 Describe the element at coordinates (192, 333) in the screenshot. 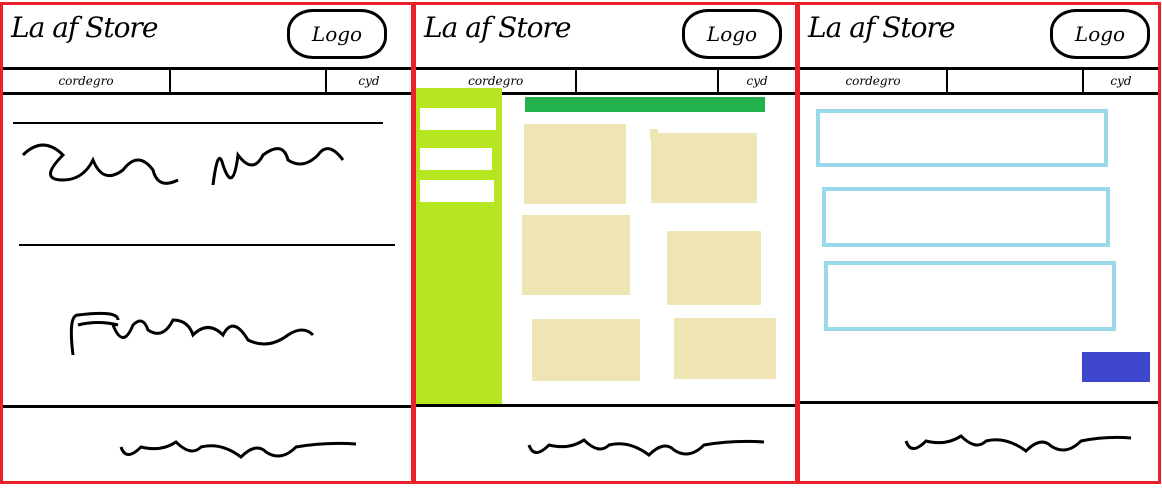

I see `body-text-scribble` at that location.